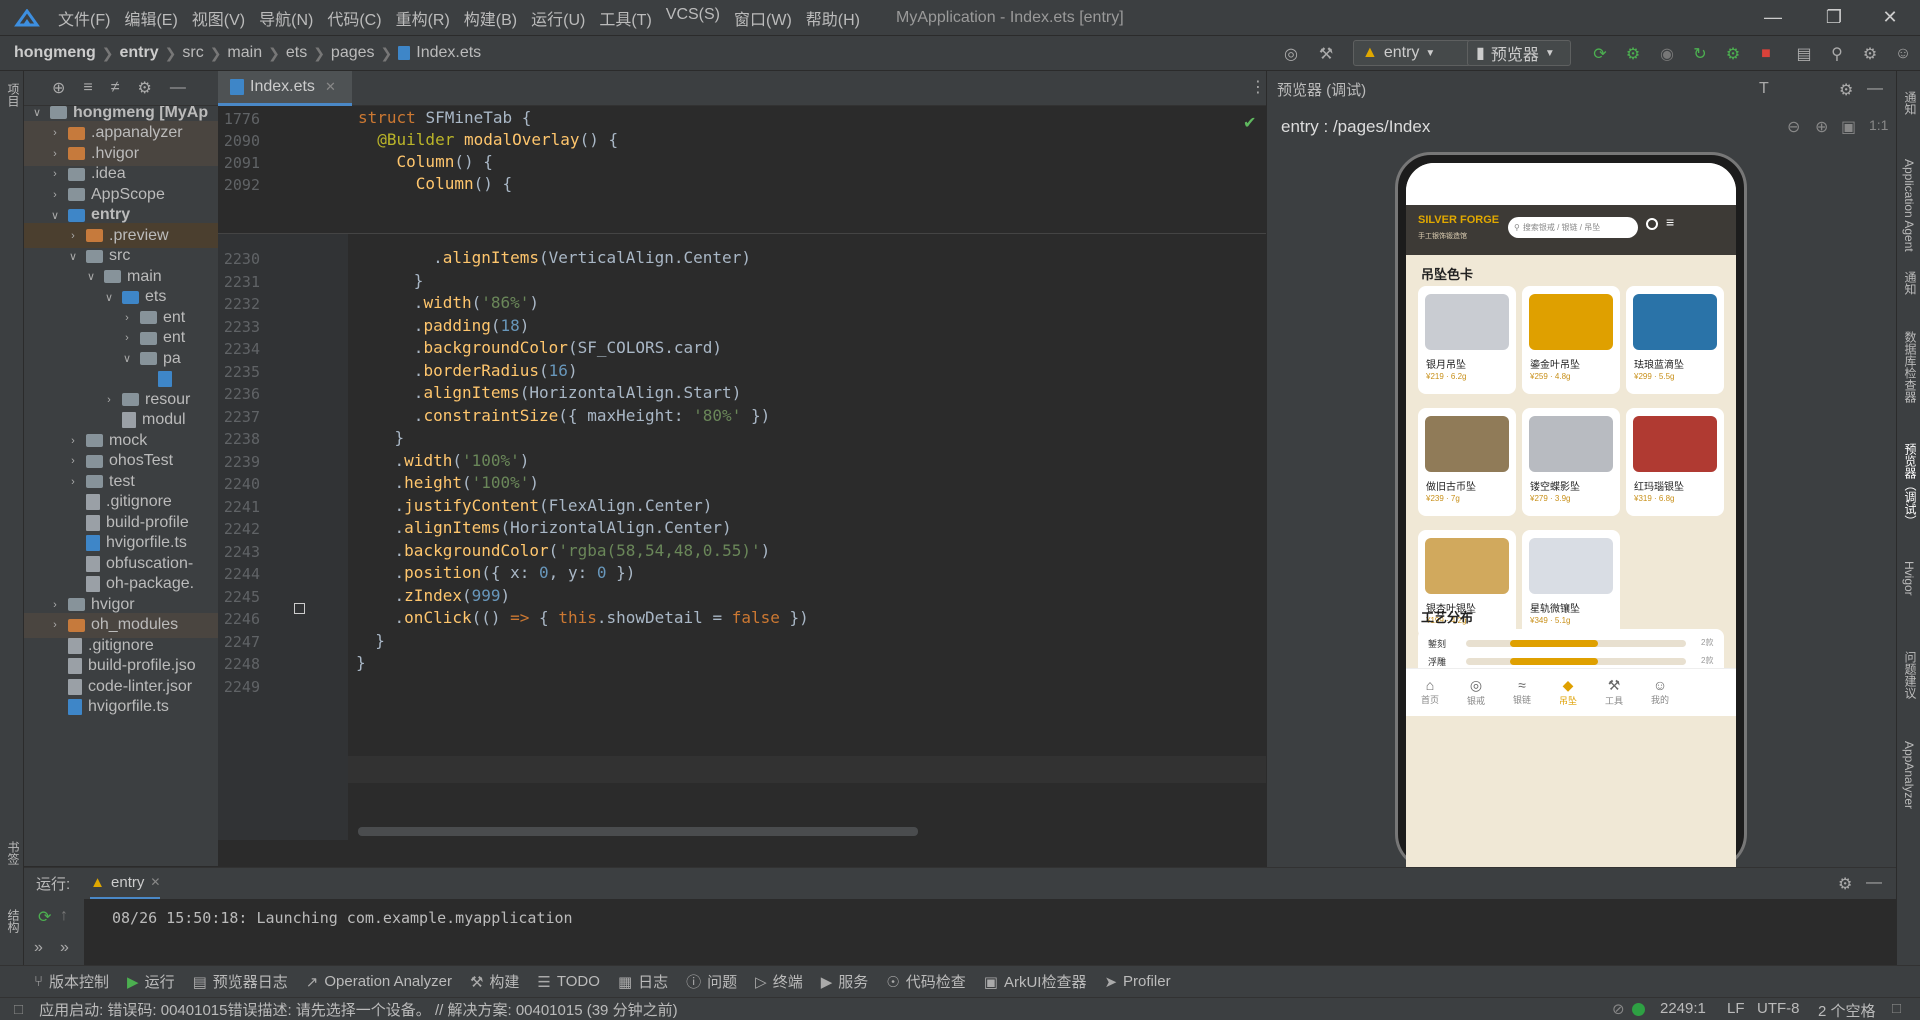 Image resolution: width=1920 pixels, height=1020 pixels. Describe the element at coordinates (711, 981) in the screenshot. I see `tool-window-7: ⓘ 问题` at that location.